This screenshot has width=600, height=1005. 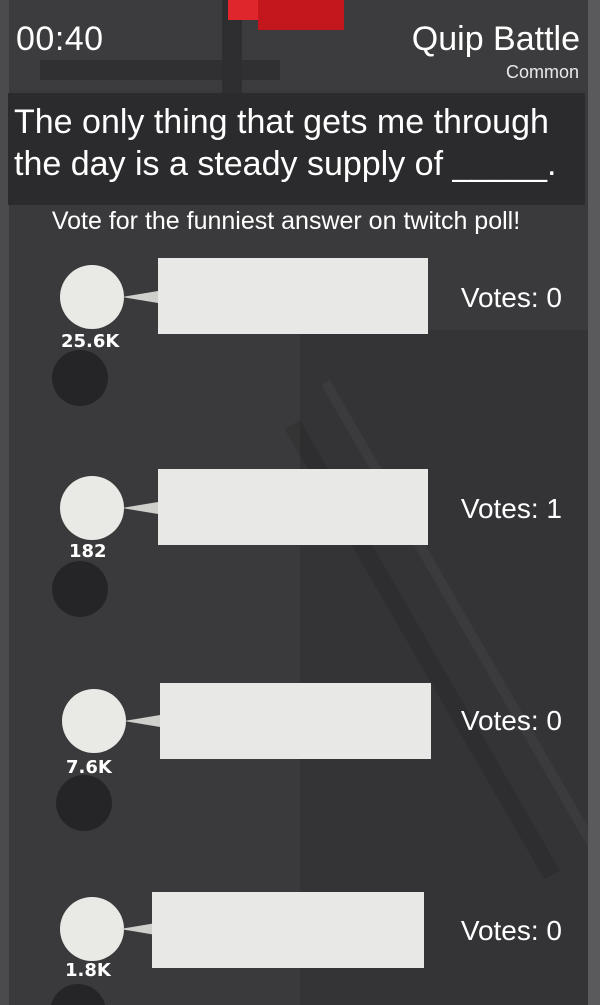 What do you see at coordinates (89, 767) in the screenshot?
I see `viewer-count: 7.6K` at bounding box center [89, 767].